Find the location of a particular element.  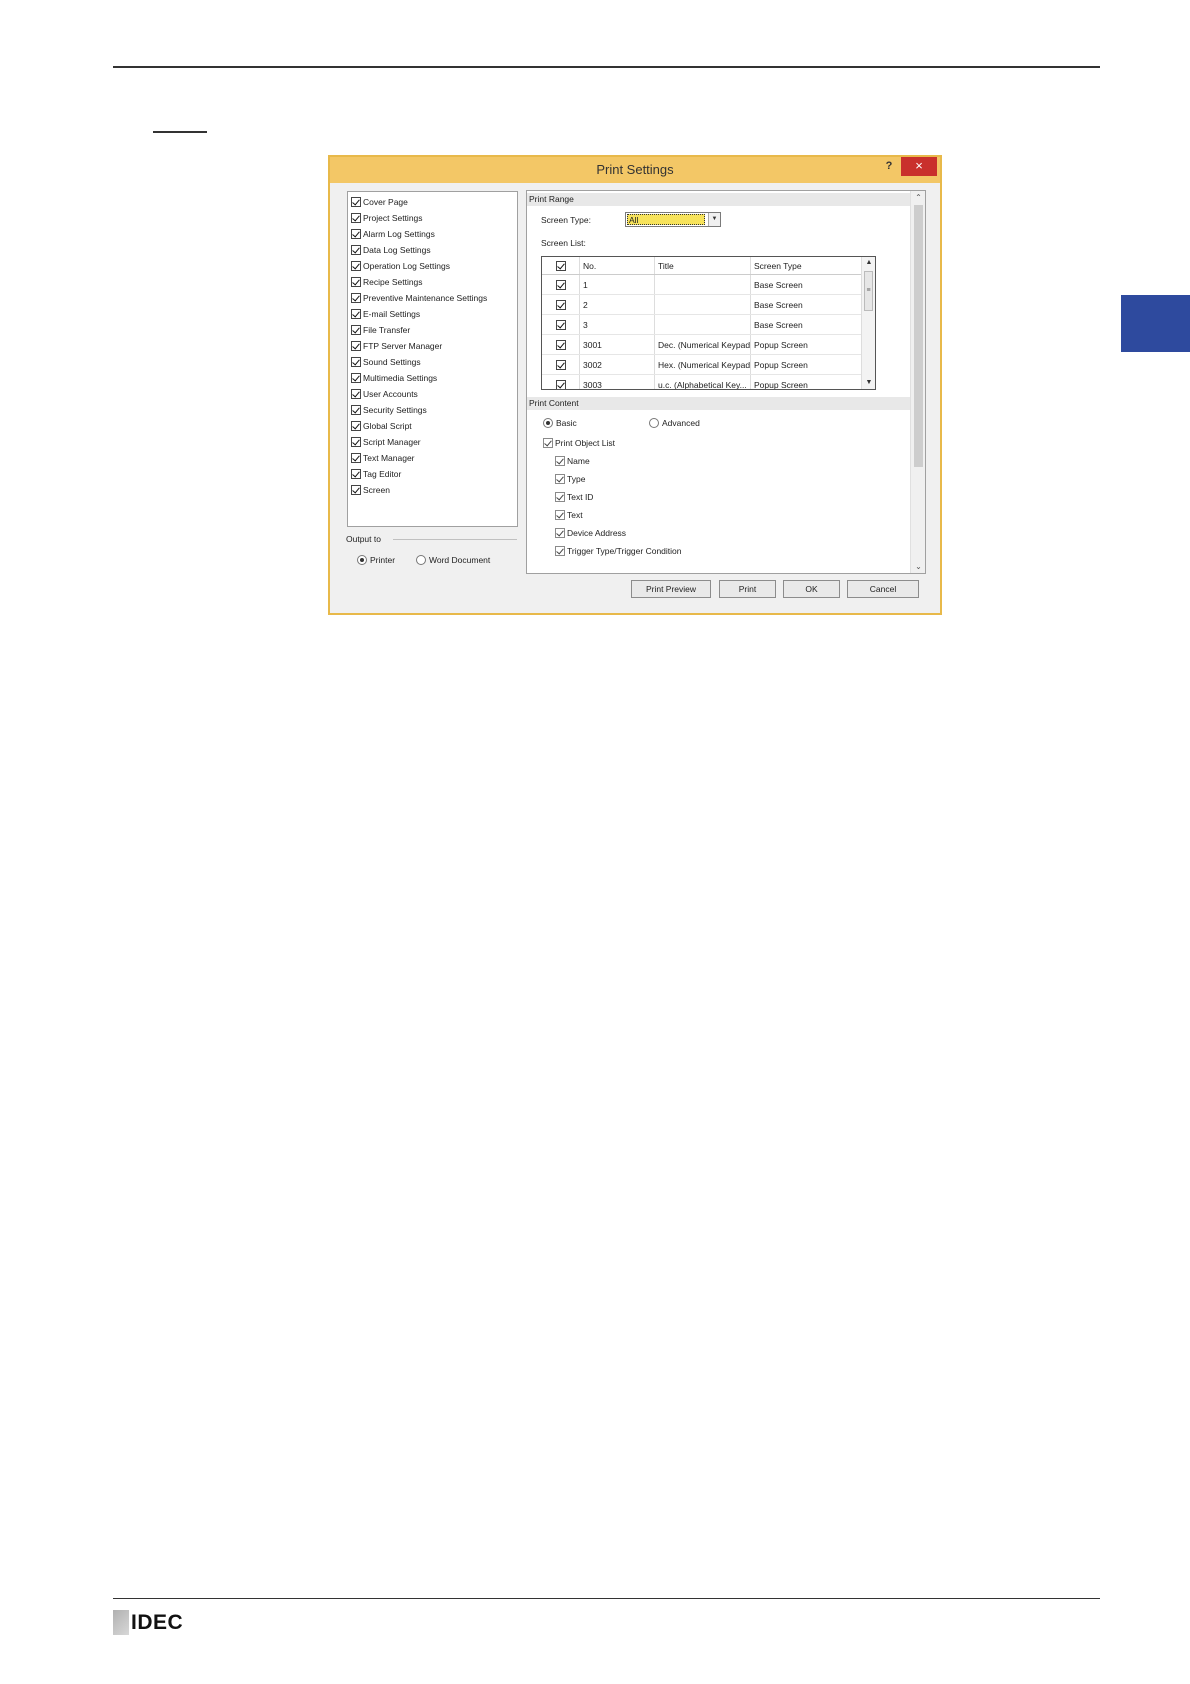

select-all-checkbox is located at coordinates (560, 265).